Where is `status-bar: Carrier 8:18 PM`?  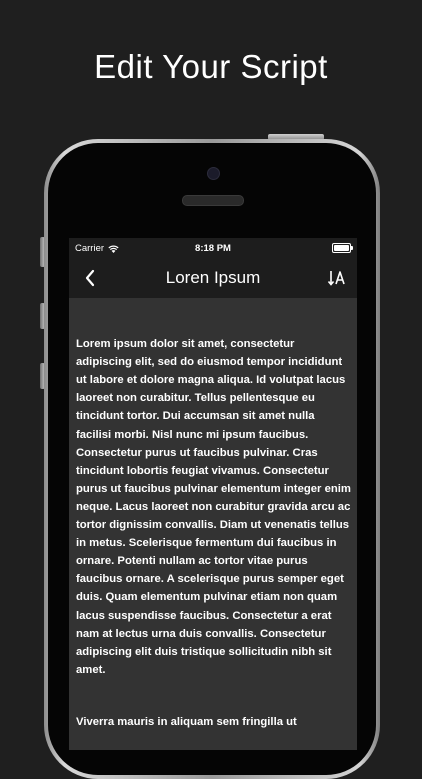
status-bar: Carrier 8:18 PM is located at coordinates (213, 248).